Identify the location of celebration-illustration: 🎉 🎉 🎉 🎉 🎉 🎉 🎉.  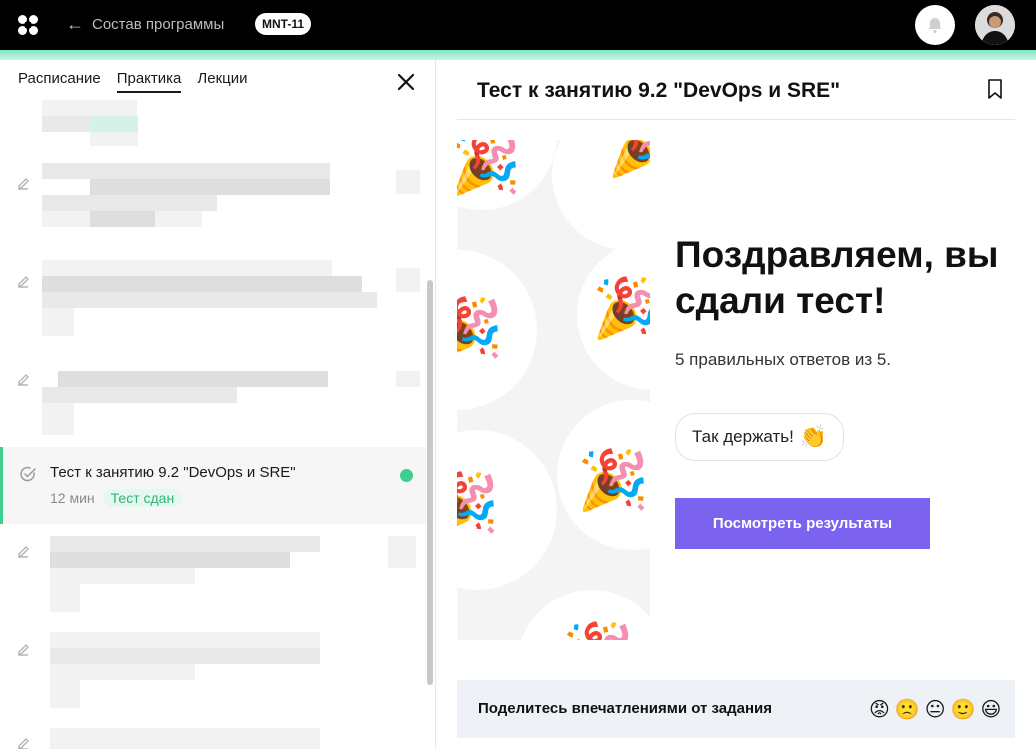
(553, 390).